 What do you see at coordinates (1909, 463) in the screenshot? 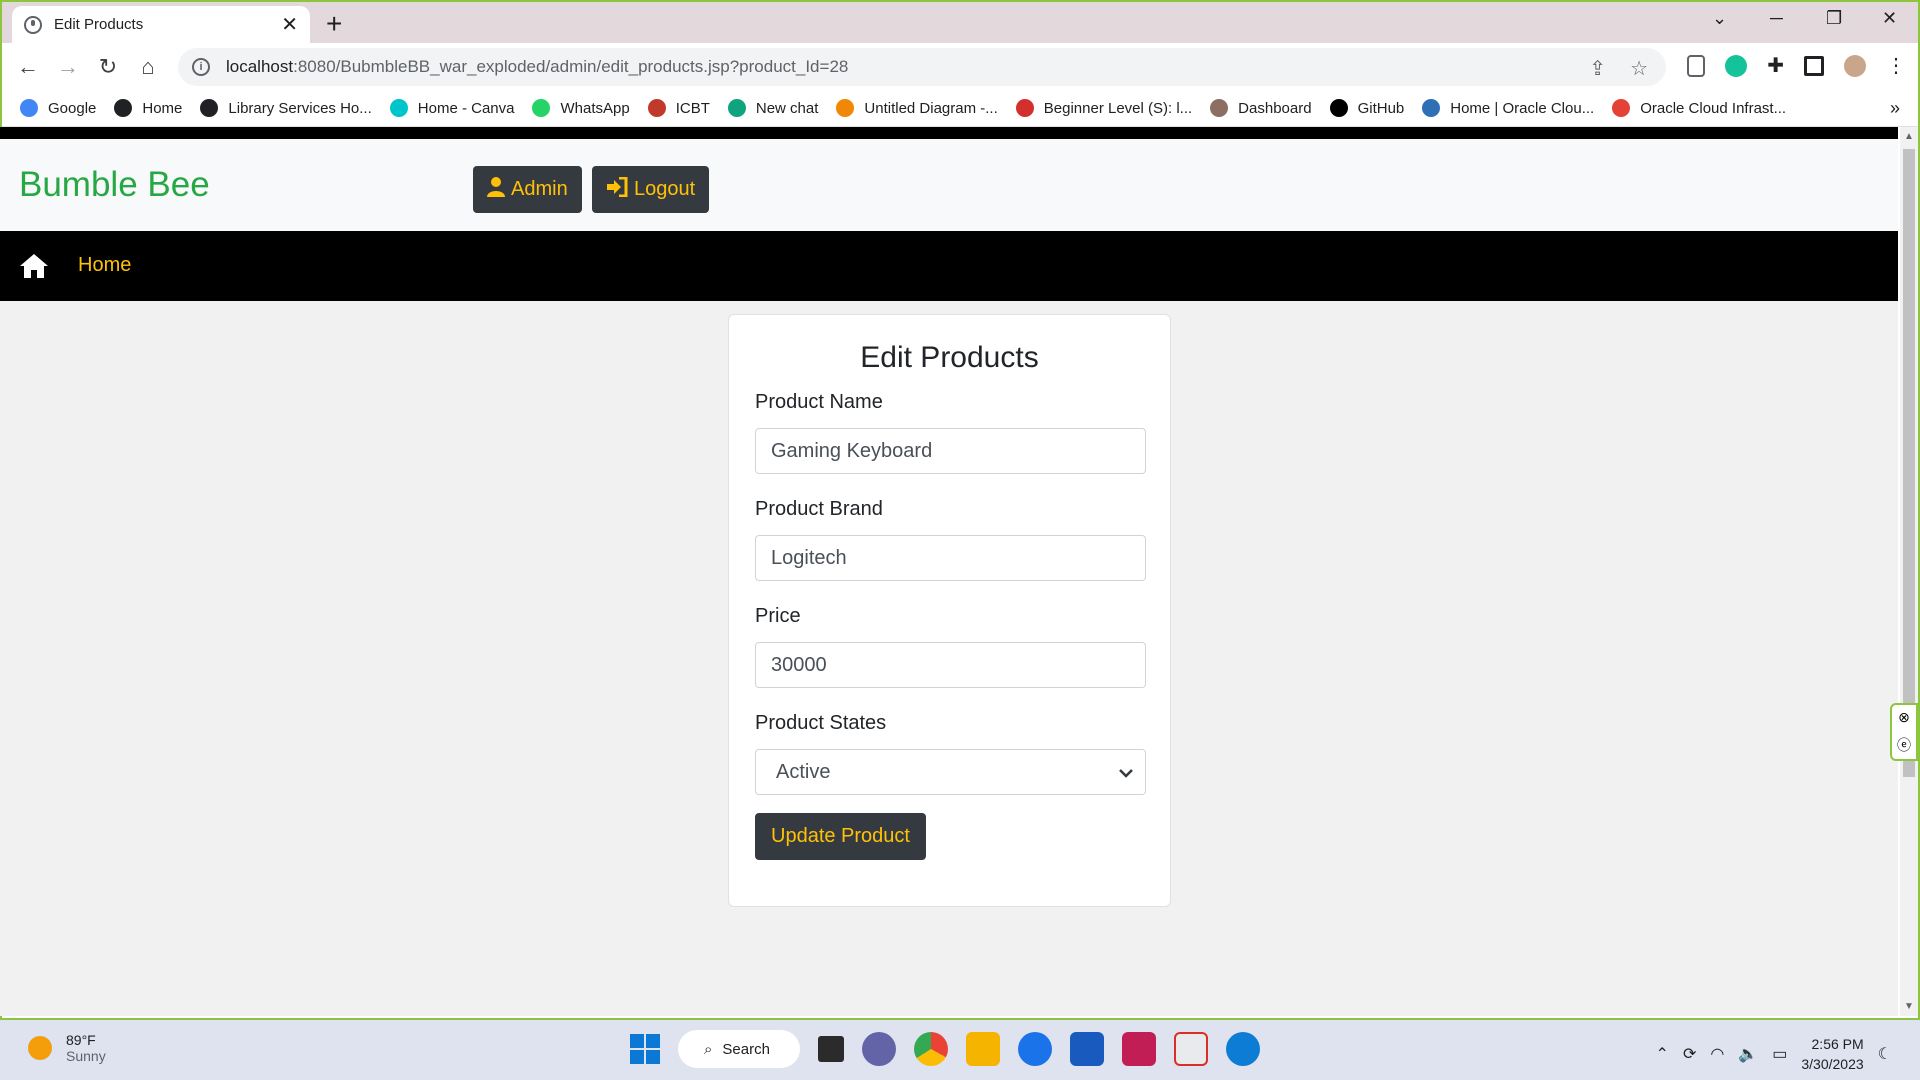
I see `scrollbar-thumb` at bounding box center [1909, 463].